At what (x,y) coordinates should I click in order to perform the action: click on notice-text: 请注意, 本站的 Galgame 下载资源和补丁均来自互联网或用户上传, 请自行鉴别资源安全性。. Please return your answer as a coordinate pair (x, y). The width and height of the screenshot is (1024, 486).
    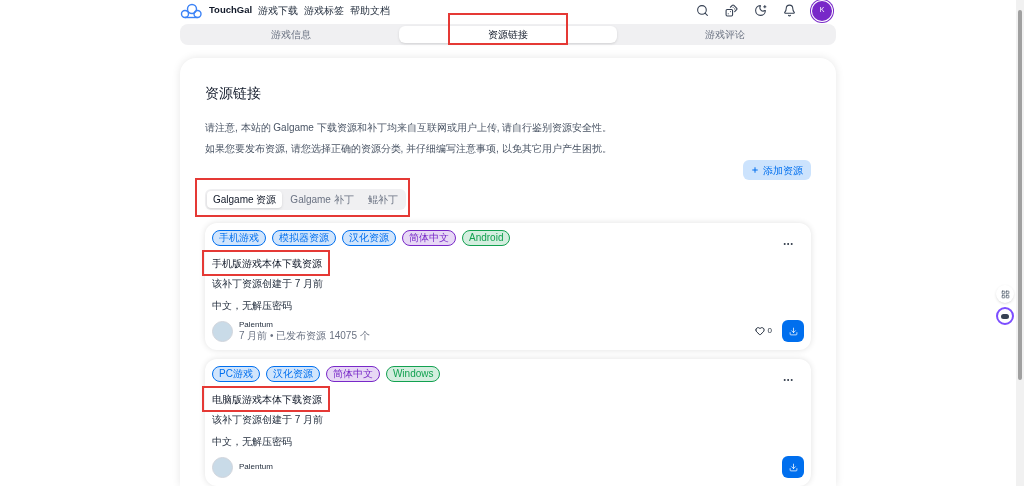
    Looking at the image, I should click on (409, 128).